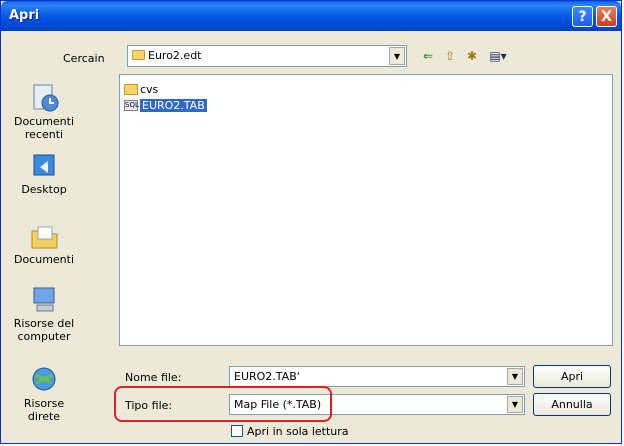 This screenshot has width=624, height=446. I want to click on filename-field: EURO2.TAB' ▼, so click(377, 376).